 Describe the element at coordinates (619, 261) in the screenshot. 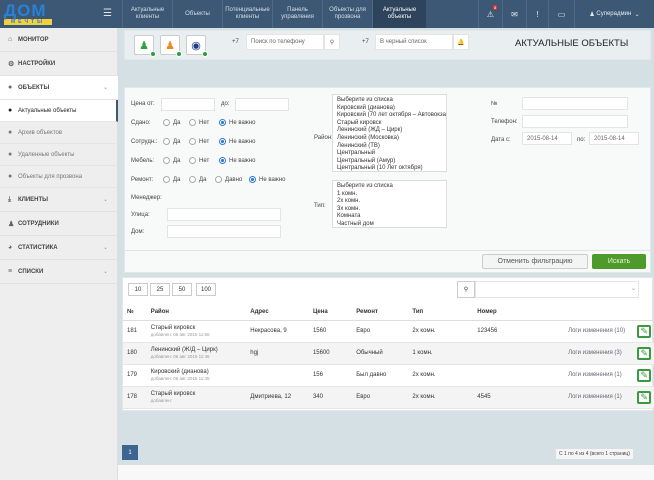

I see `search-button: Искать` at that location.